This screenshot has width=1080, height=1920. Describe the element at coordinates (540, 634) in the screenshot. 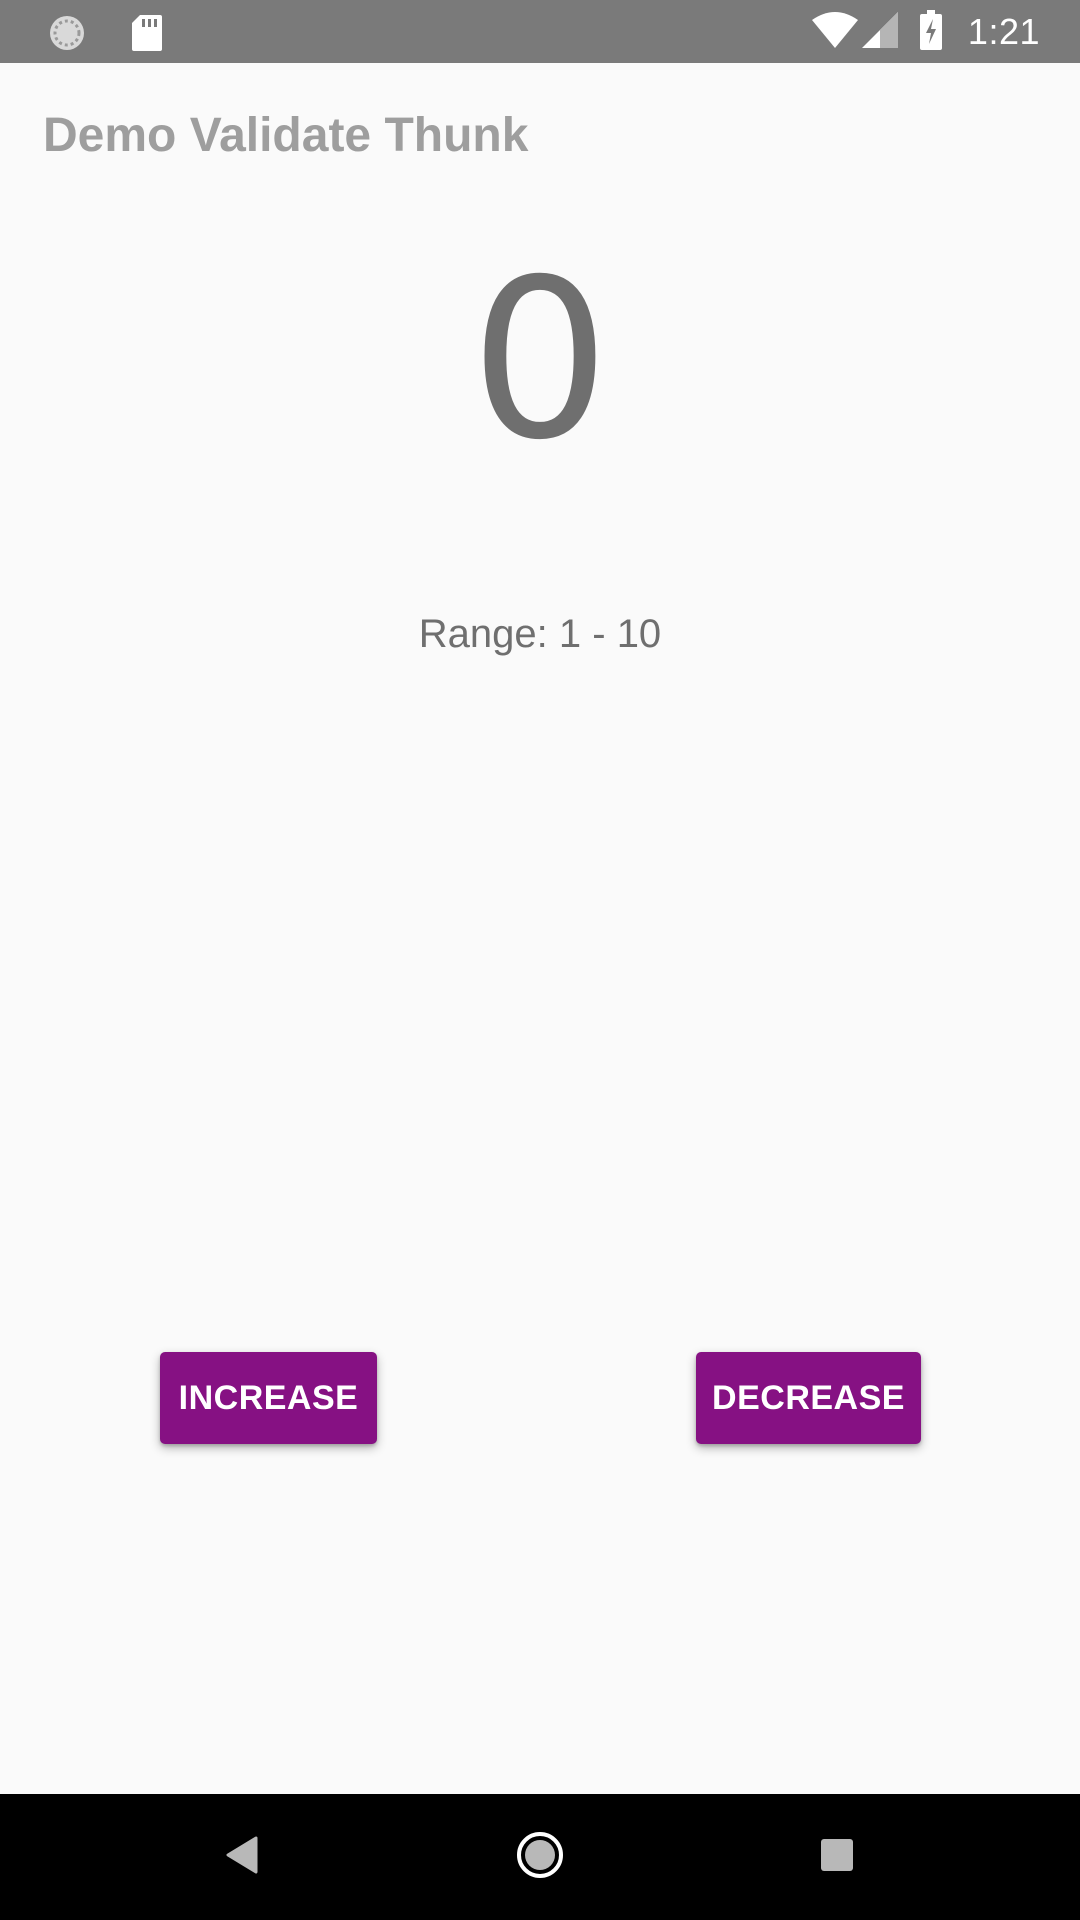

I see `range-label: Range: 1 - 10` at that location.